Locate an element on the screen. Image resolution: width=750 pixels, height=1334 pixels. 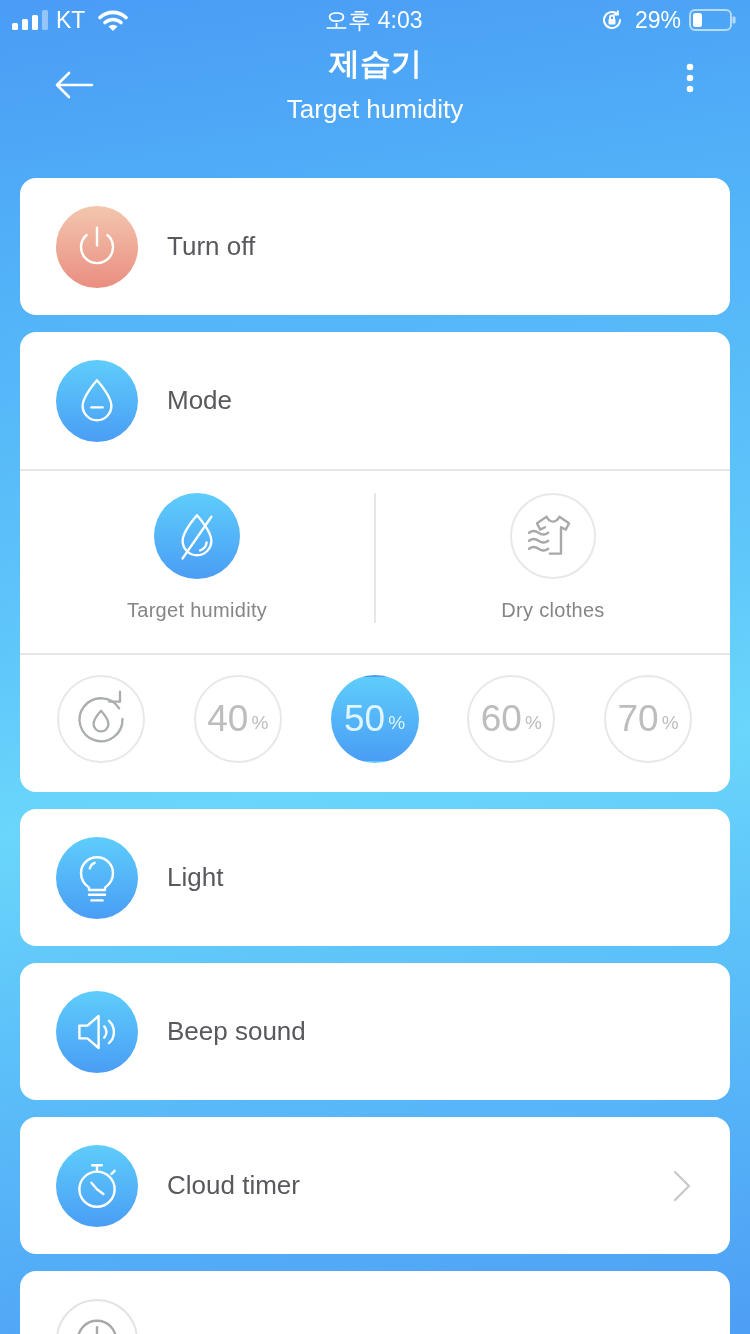
screen-subtitle: Target humidity is located at coordinates (375, 109).